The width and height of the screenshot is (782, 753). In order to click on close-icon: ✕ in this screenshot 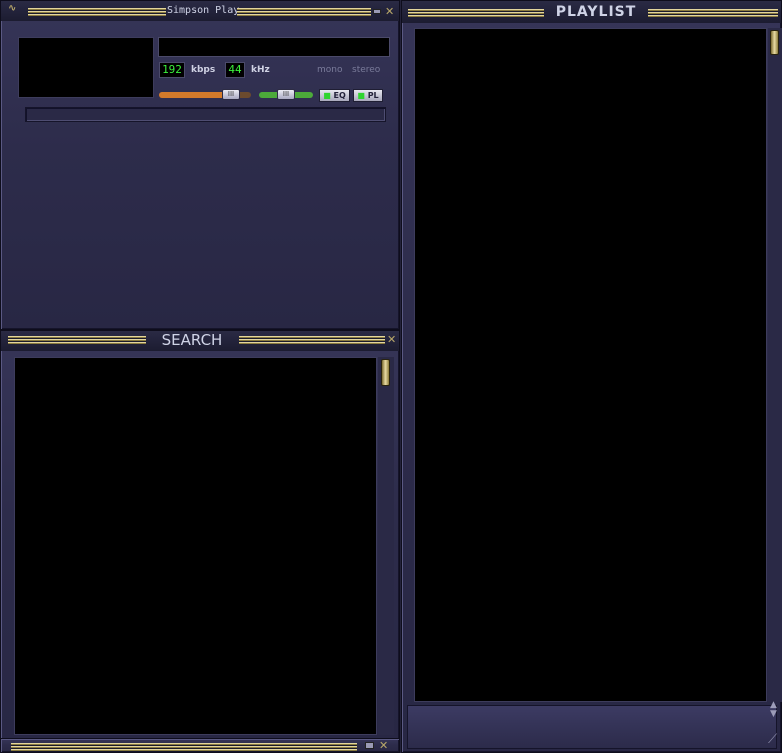, I will do `click(389, 11)`.